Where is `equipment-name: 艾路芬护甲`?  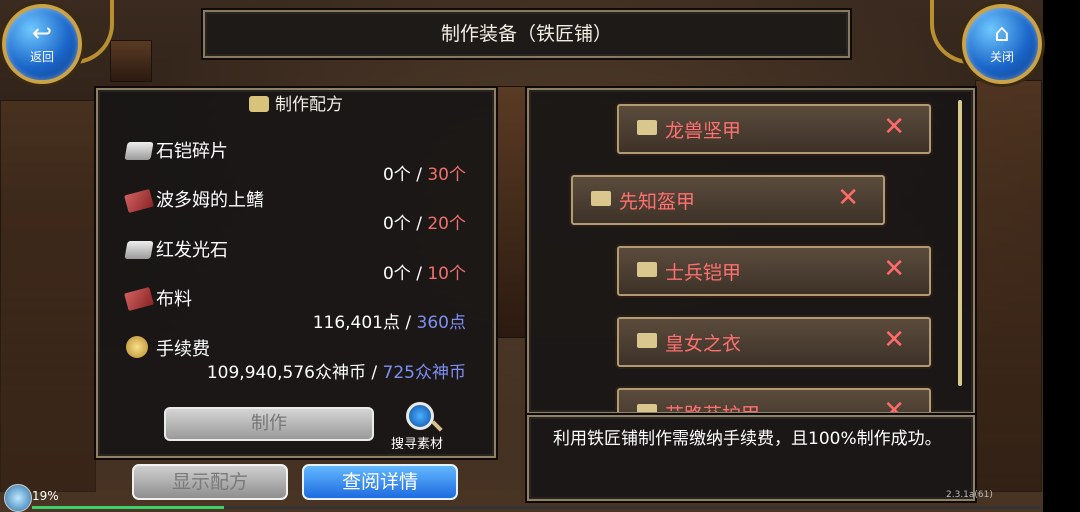
equipment-name: 艾路芬护甲 is located at coordinates (712, 406).